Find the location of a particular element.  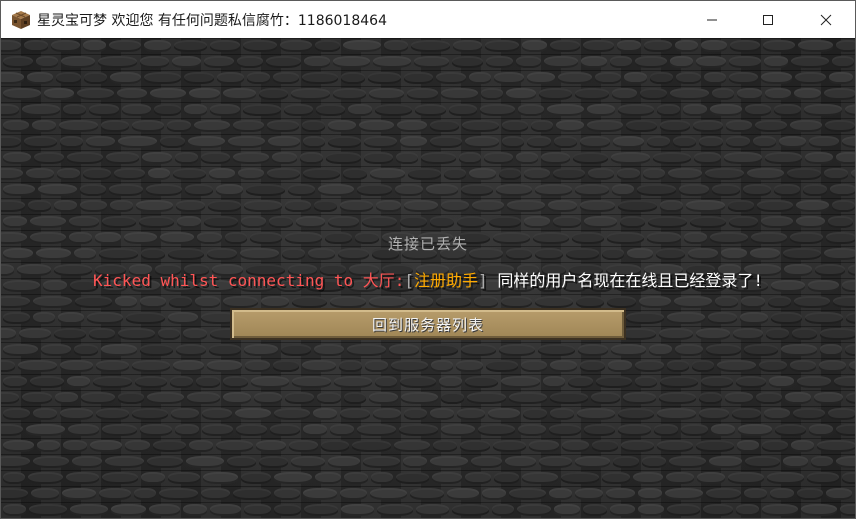

close-button is located at coordinates (826, 19).